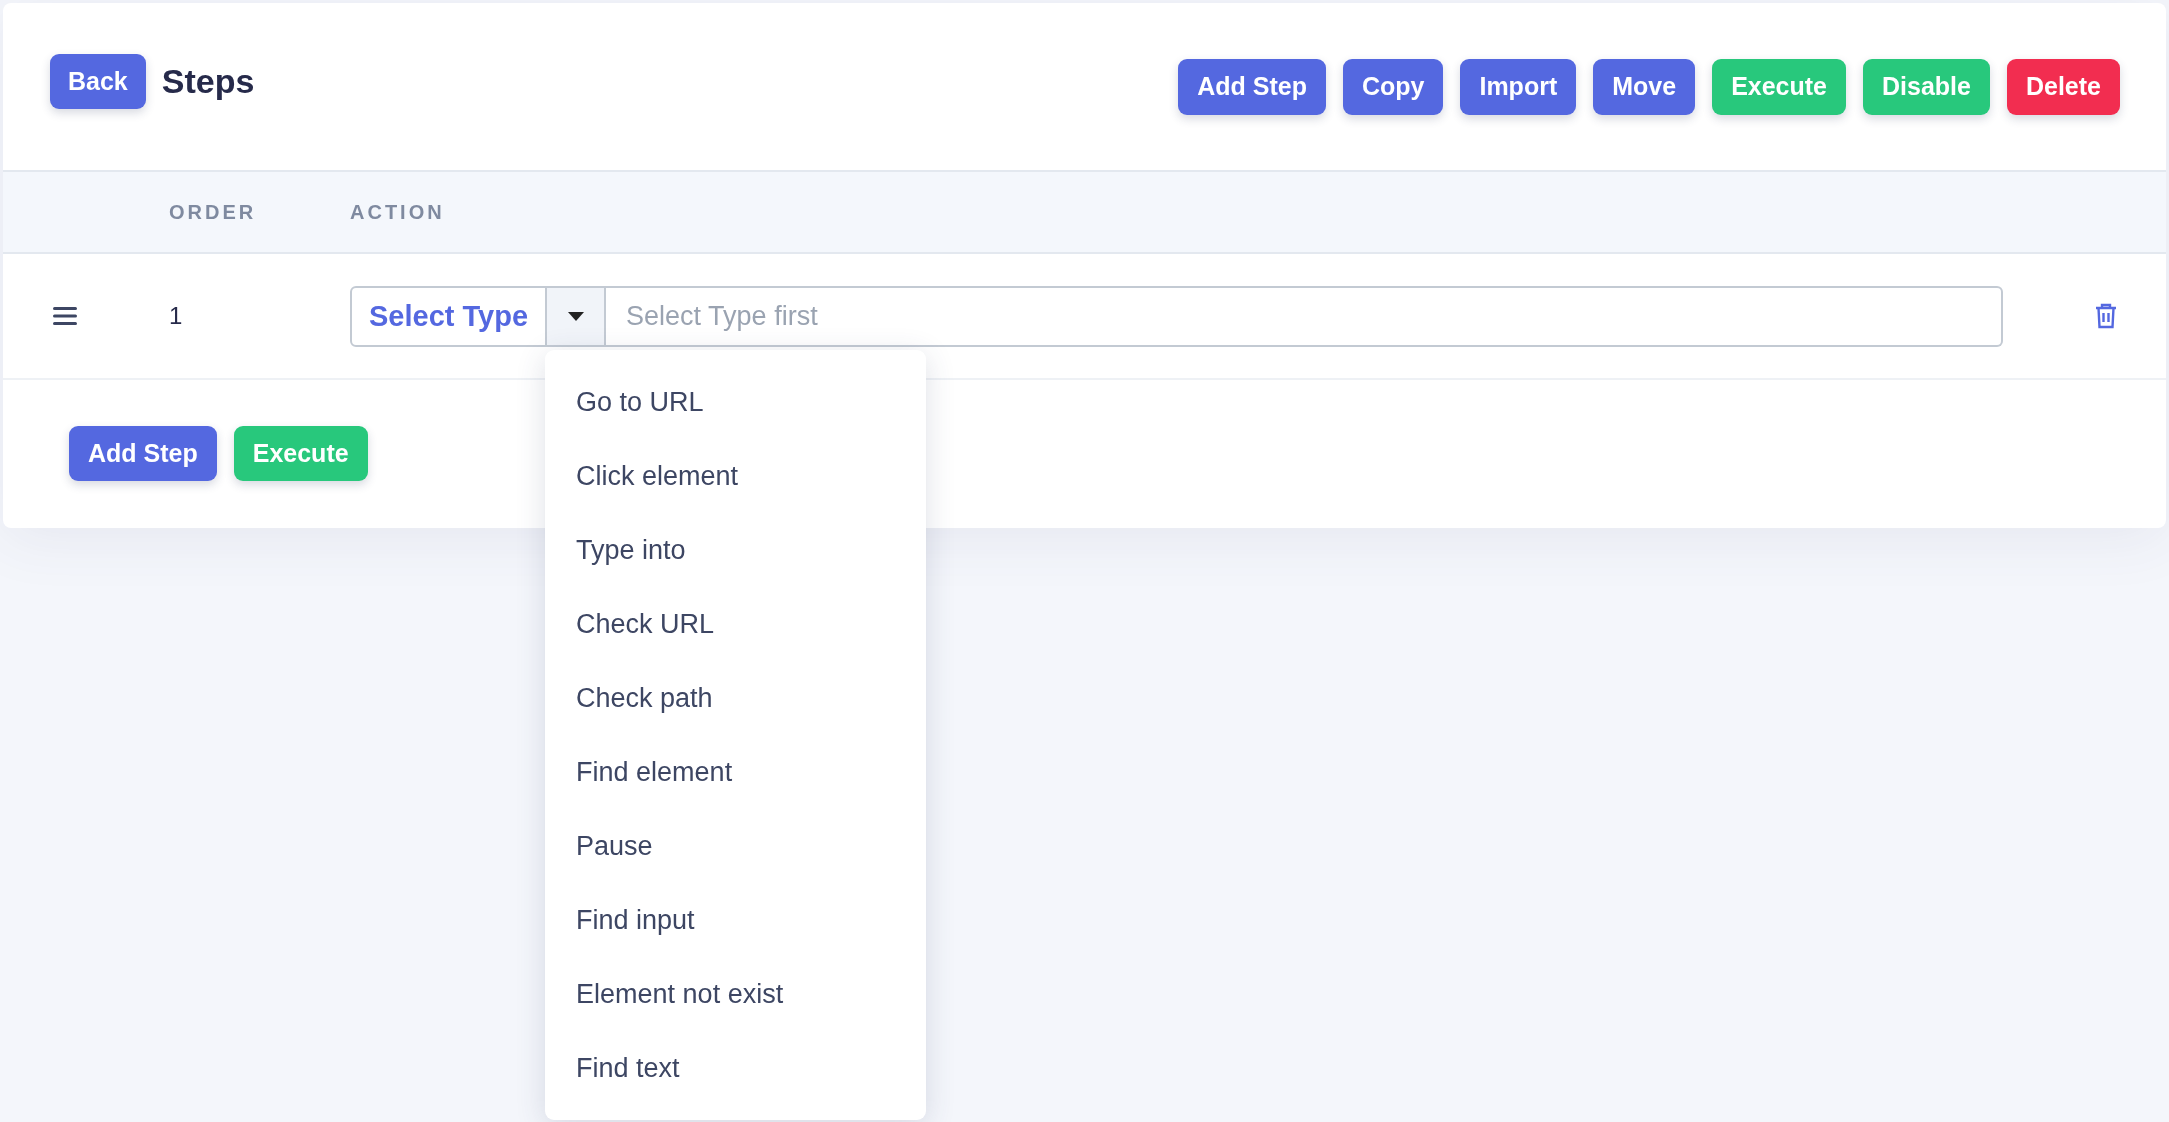 Image resolution: width=2169 pixels, height=1122 pixels. Describe the element at coordinates (208, 81) in the screenshot. I see `page-title: Steps` at that location.